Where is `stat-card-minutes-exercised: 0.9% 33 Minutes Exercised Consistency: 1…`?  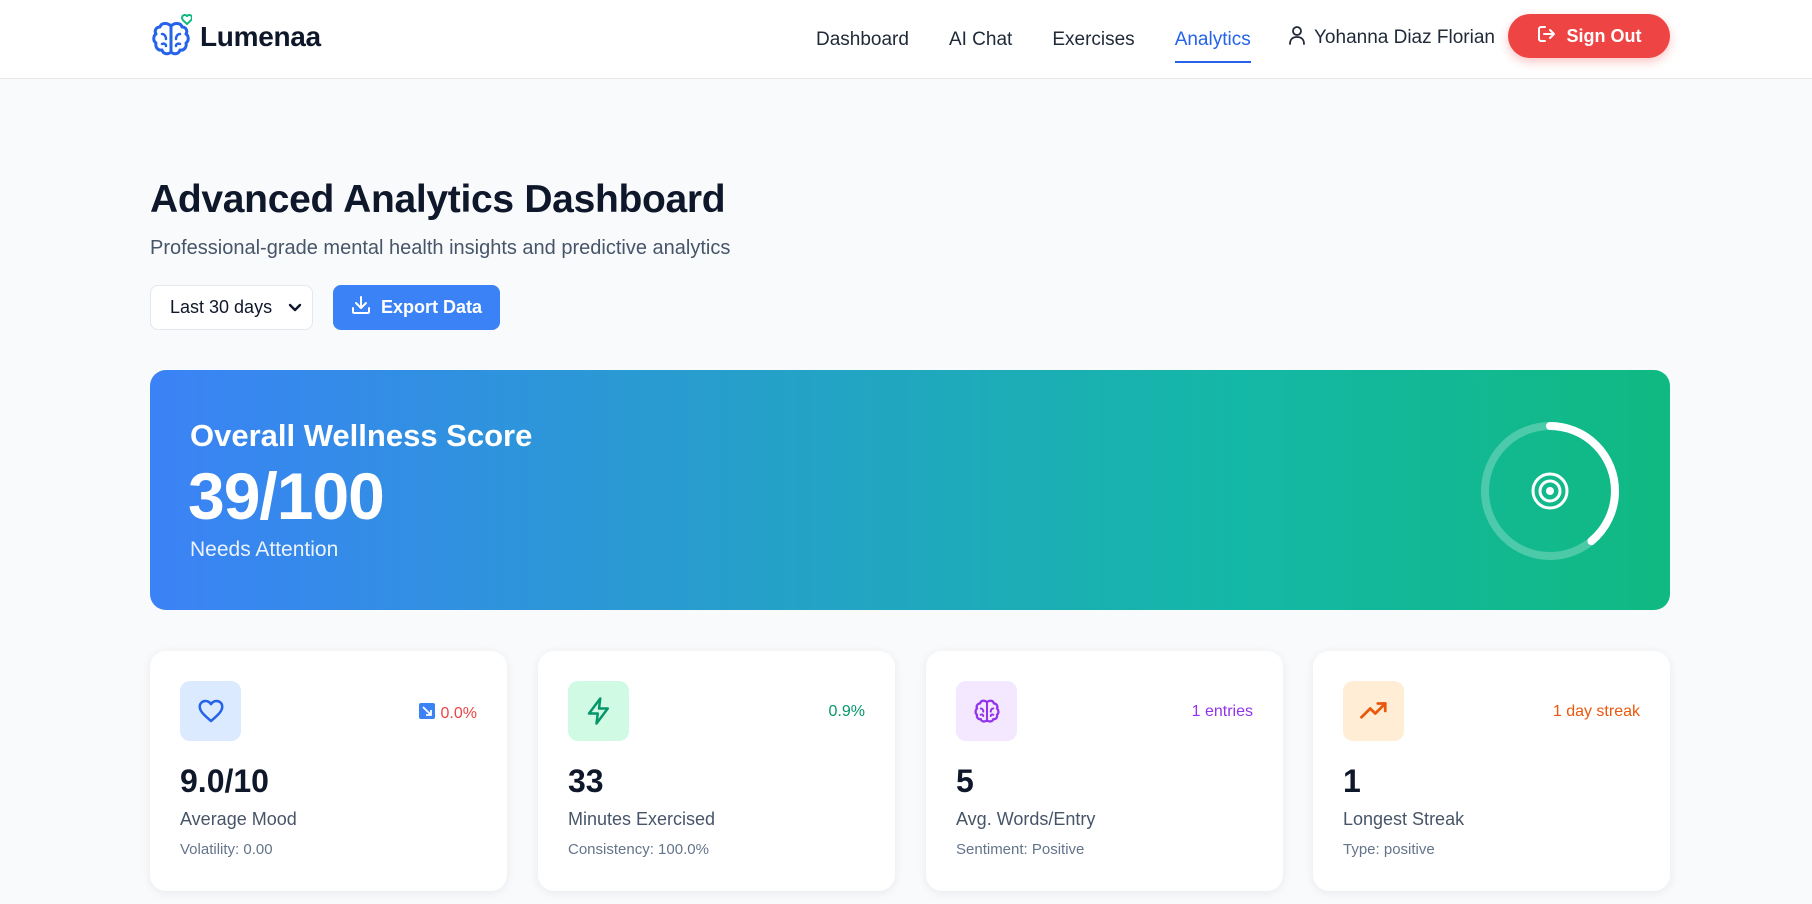
stat-card-minutes-exercised: 0.9% 33 Minutes Exercised Consistency: 1… is located at coordinates (716, 771).